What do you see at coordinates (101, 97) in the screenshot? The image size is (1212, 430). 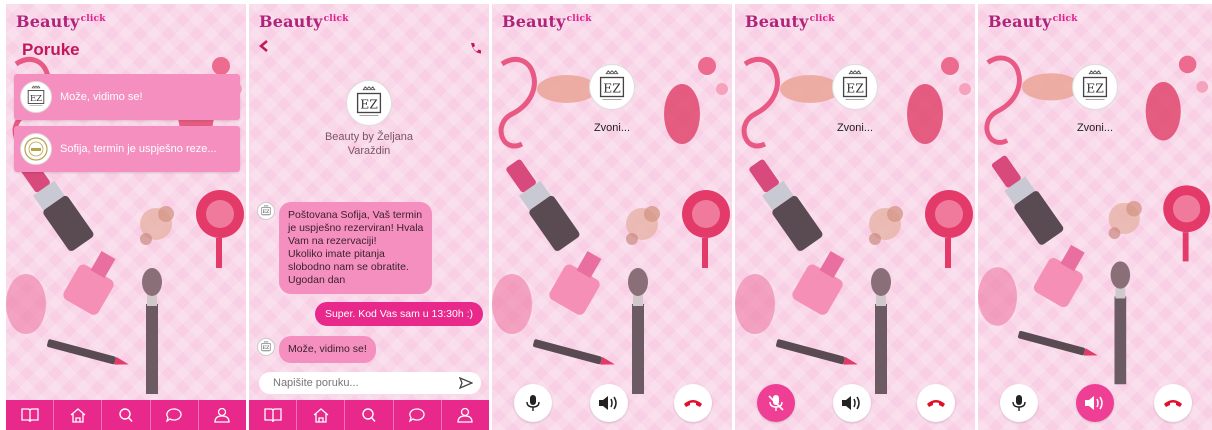 I see `message-preview: Može, vidimo se!` at bounding box center [101, 97].